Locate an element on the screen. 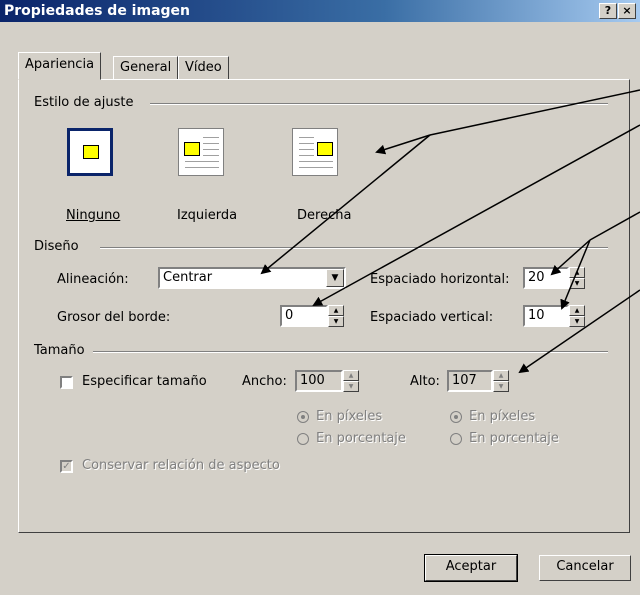  separator-design is located at coordinates (354, 248).